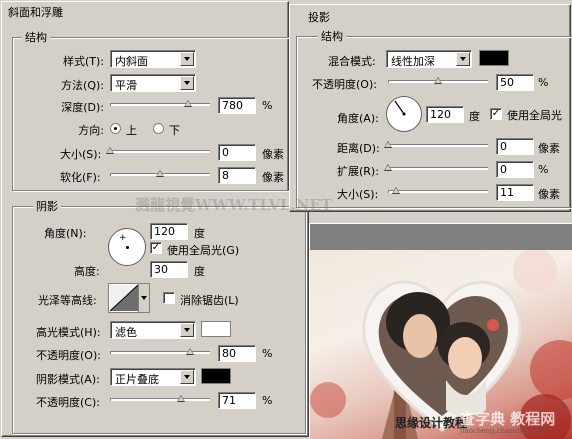 The width and height of the screenshot is (572, 439). What do you see at coordinates (68, 379) in the screenshot?
I see `shadow-mode-label: 阴影模式(A):` at bounding box center [68, 379].